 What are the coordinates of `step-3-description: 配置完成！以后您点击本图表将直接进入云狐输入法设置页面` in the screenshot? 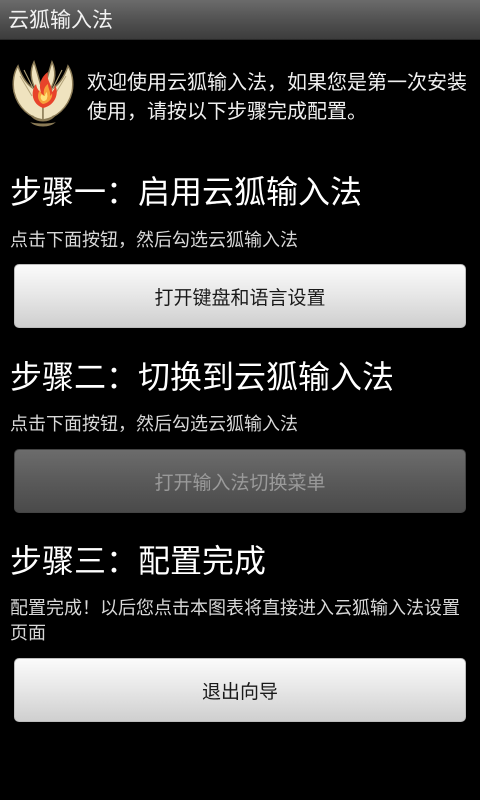 It's located at (235, 621).